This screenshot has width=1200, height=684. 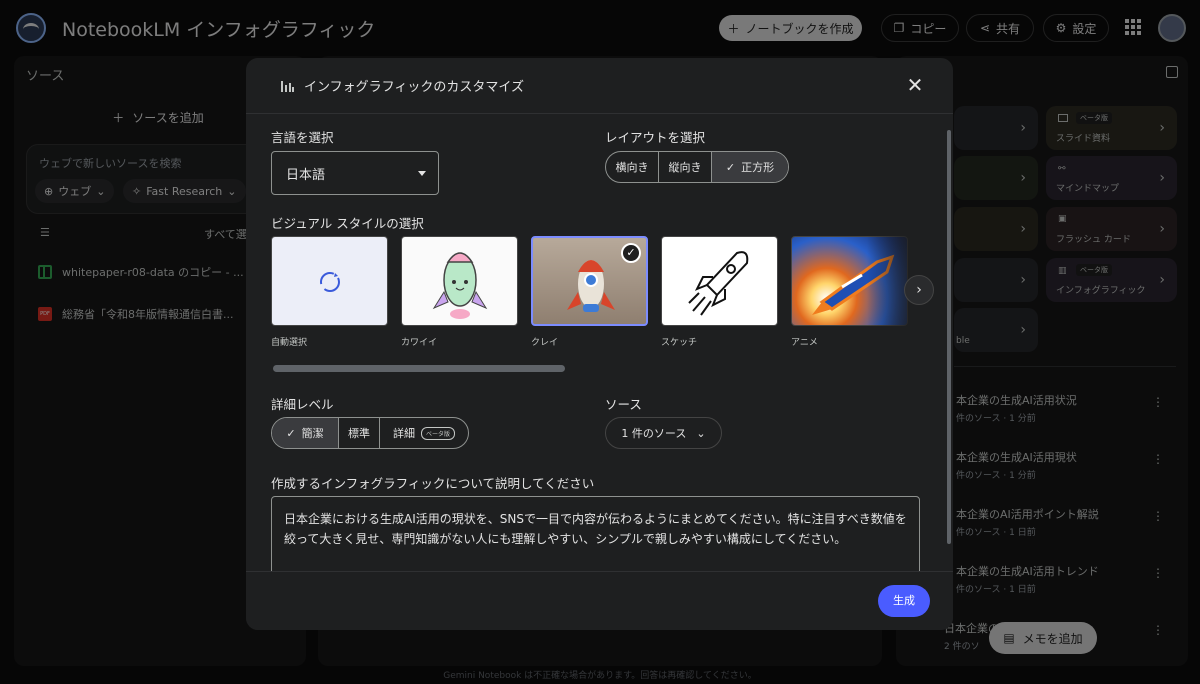 What do you see at coordinates (685, 167) in the screenshot?
I see `layout-portrait: 縦向き` at bounding box center [685, 167].